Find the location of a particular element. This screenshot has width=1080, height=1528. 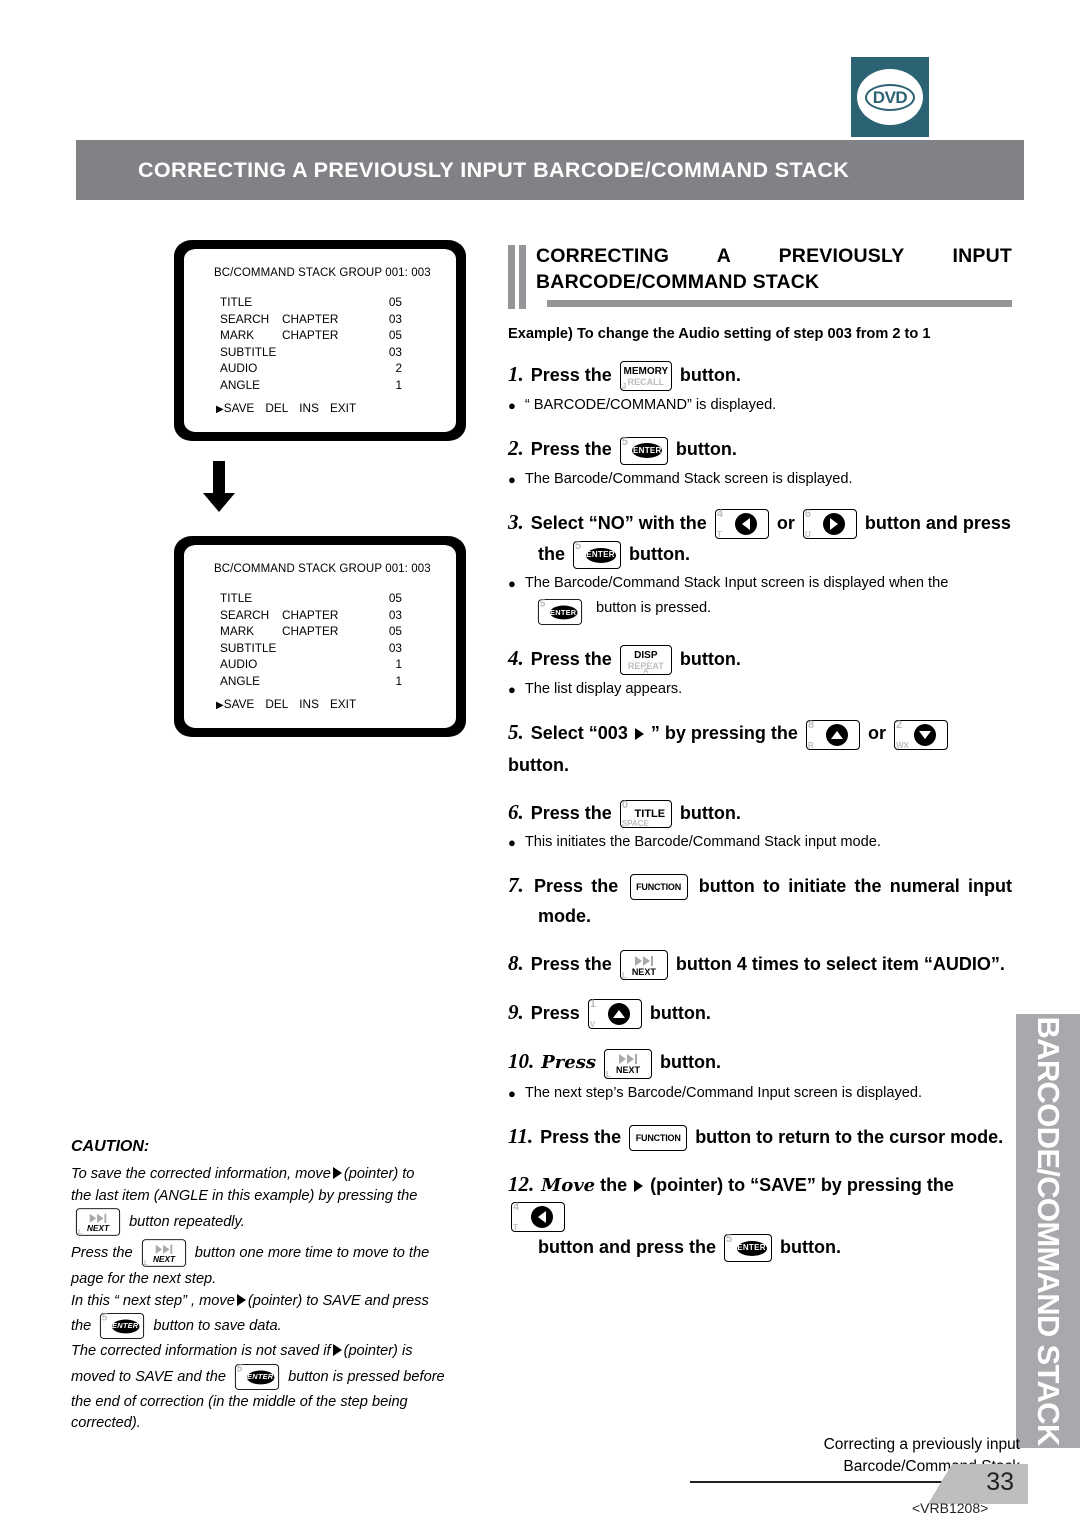

osd-menu-bar: ▶SAVE DEL INS EXIT is located at coordinates (286, 408).